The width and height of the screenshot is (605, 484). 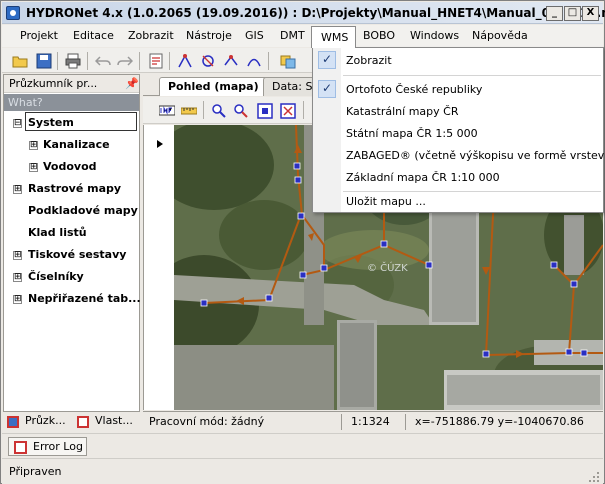 What do you see at coordinates (292, 35) in the screenshot?
I see `menu-dmt: DMT` at bounding box center [292, 35].